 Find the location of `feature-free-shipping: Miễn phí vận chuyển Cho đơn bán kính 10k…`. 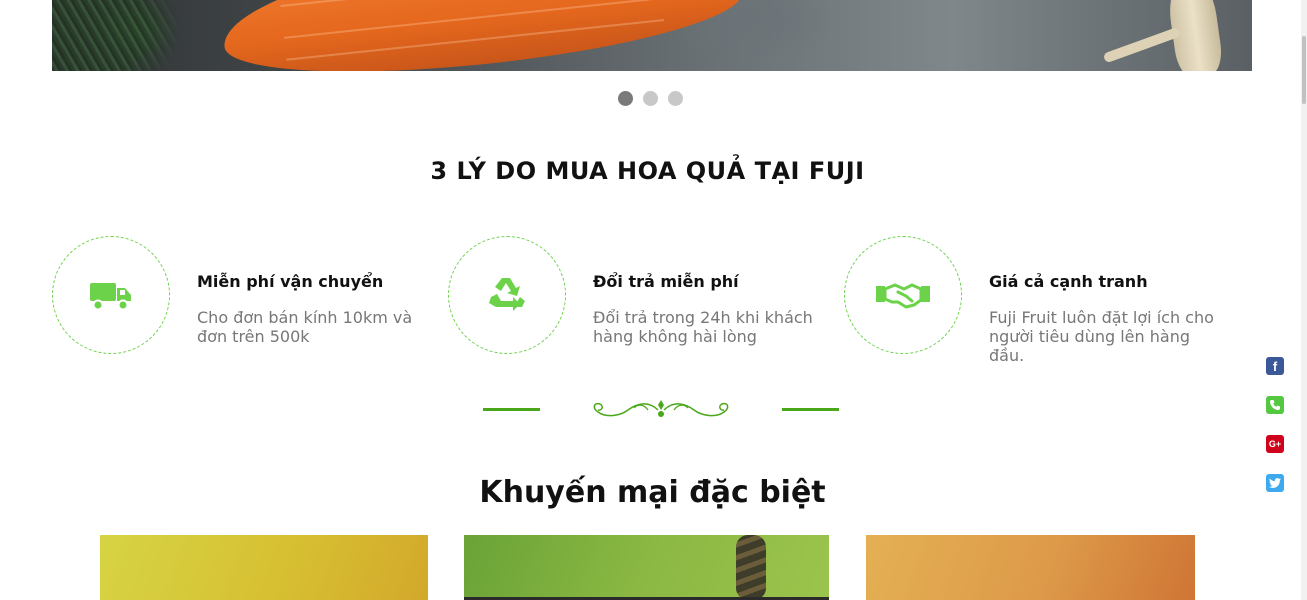

feature-free-shipping: Miễn phí vận chuyển Cho đơn bán kính 10k… is located at coordinates (247, 296).